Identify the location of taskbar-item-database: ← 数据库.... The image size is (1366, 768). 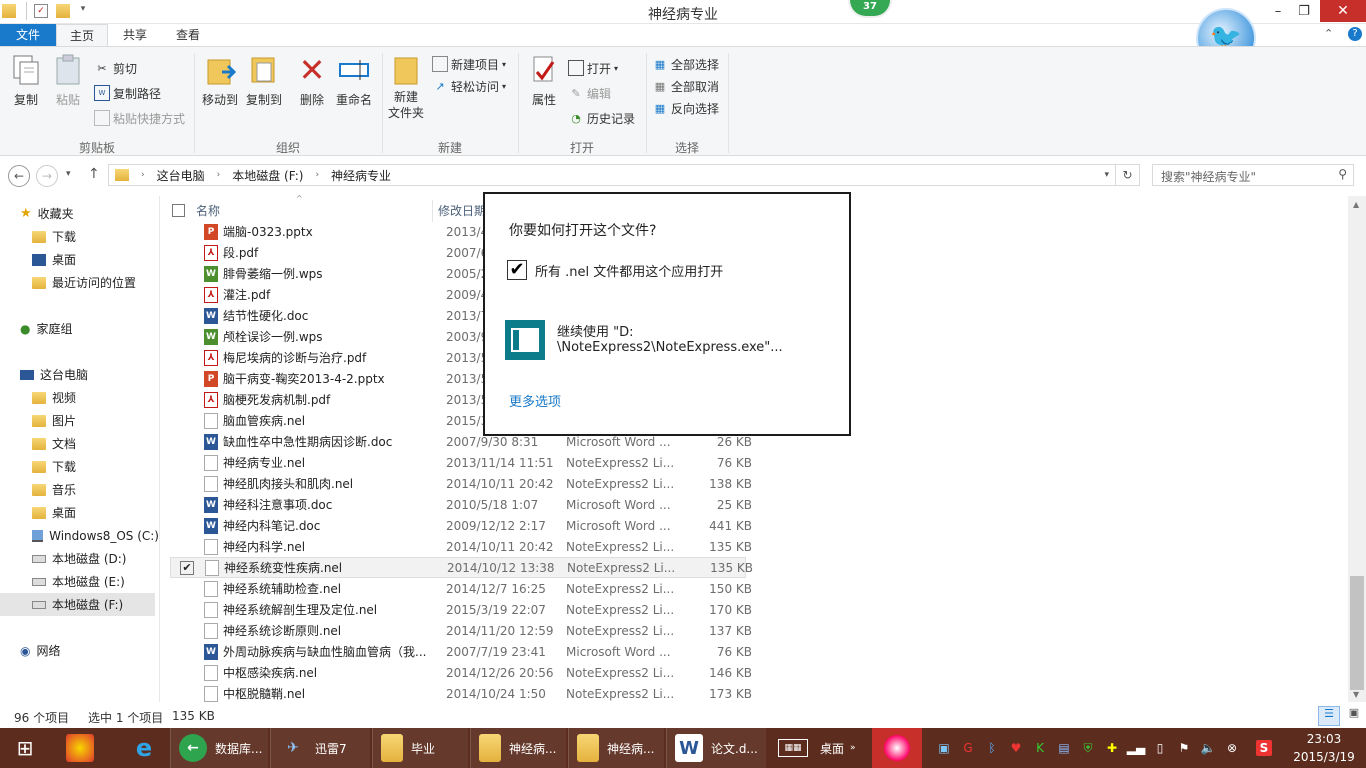
(219, 748).